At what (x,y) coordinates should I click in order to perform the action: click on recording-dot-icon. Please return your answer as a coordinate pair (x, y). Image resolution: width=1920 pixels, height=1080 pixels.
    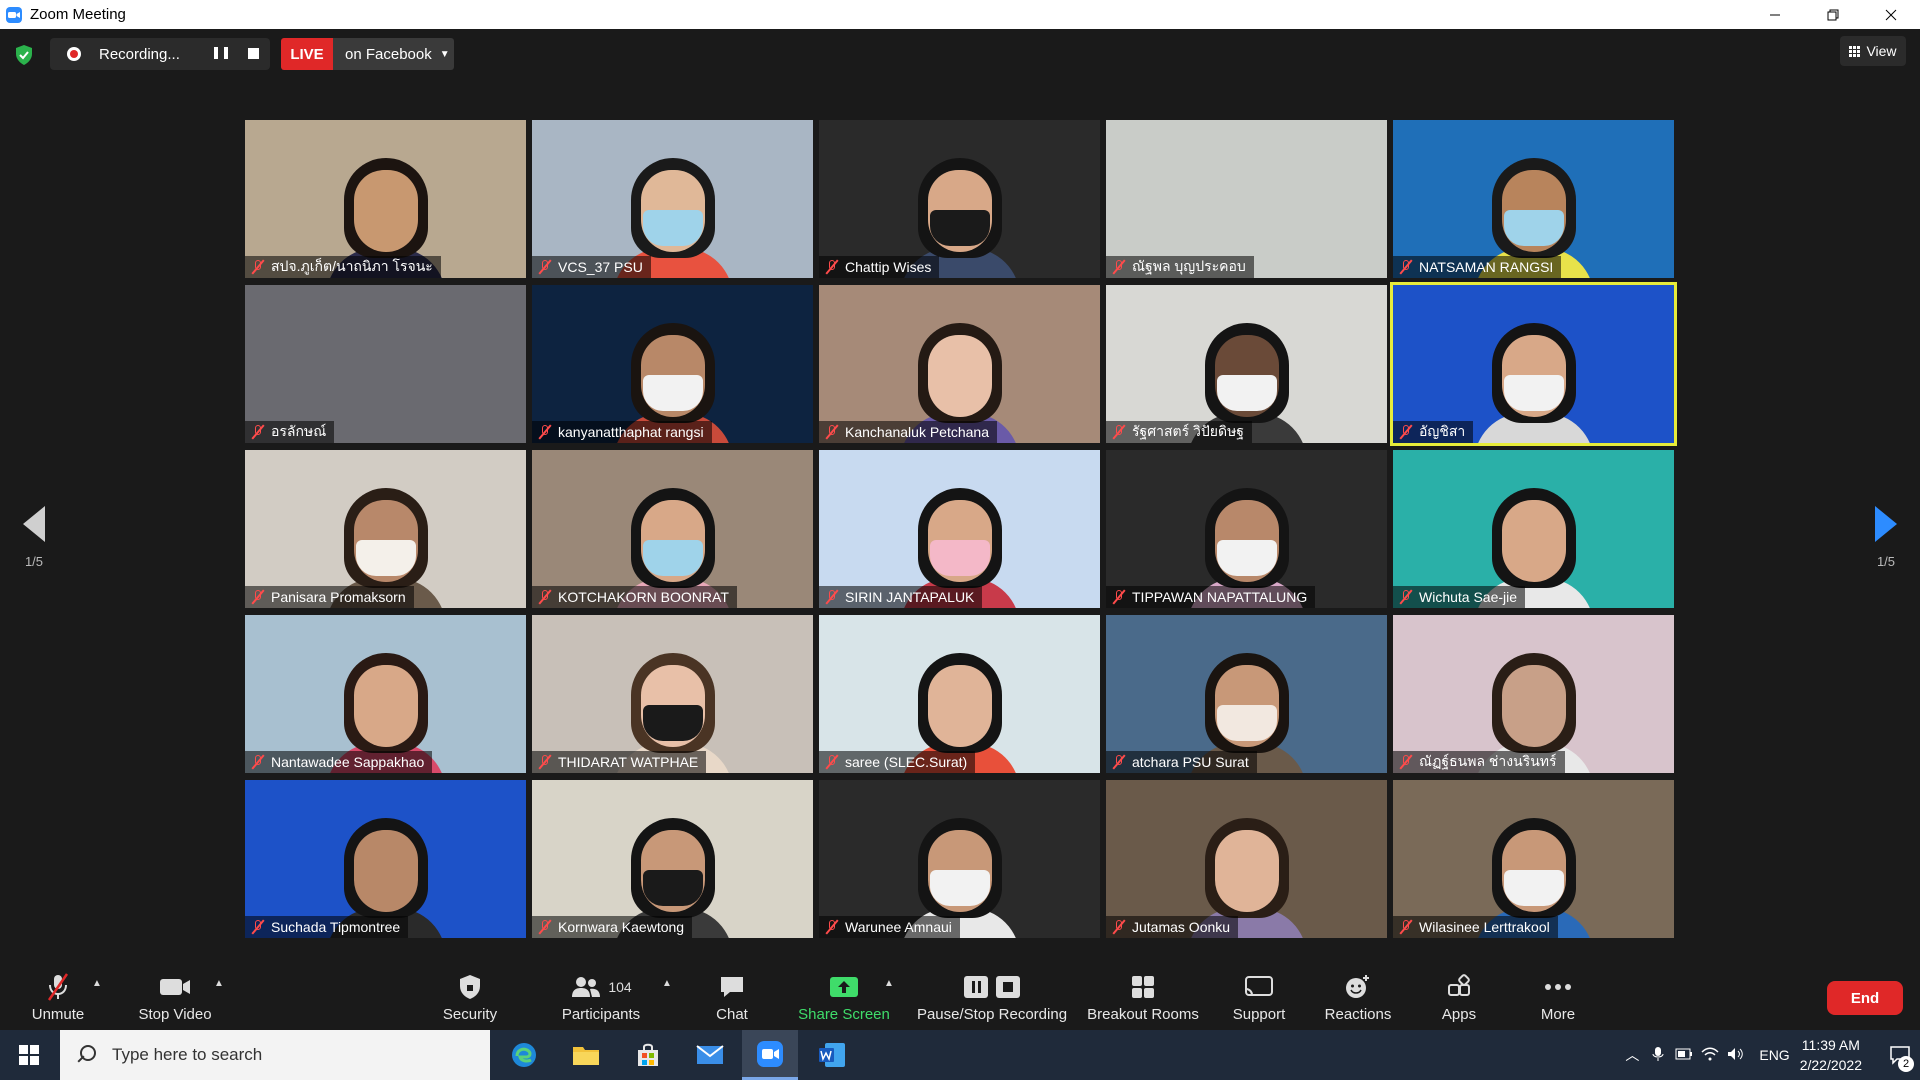
    Looking at the image, I should click on (74, 54).